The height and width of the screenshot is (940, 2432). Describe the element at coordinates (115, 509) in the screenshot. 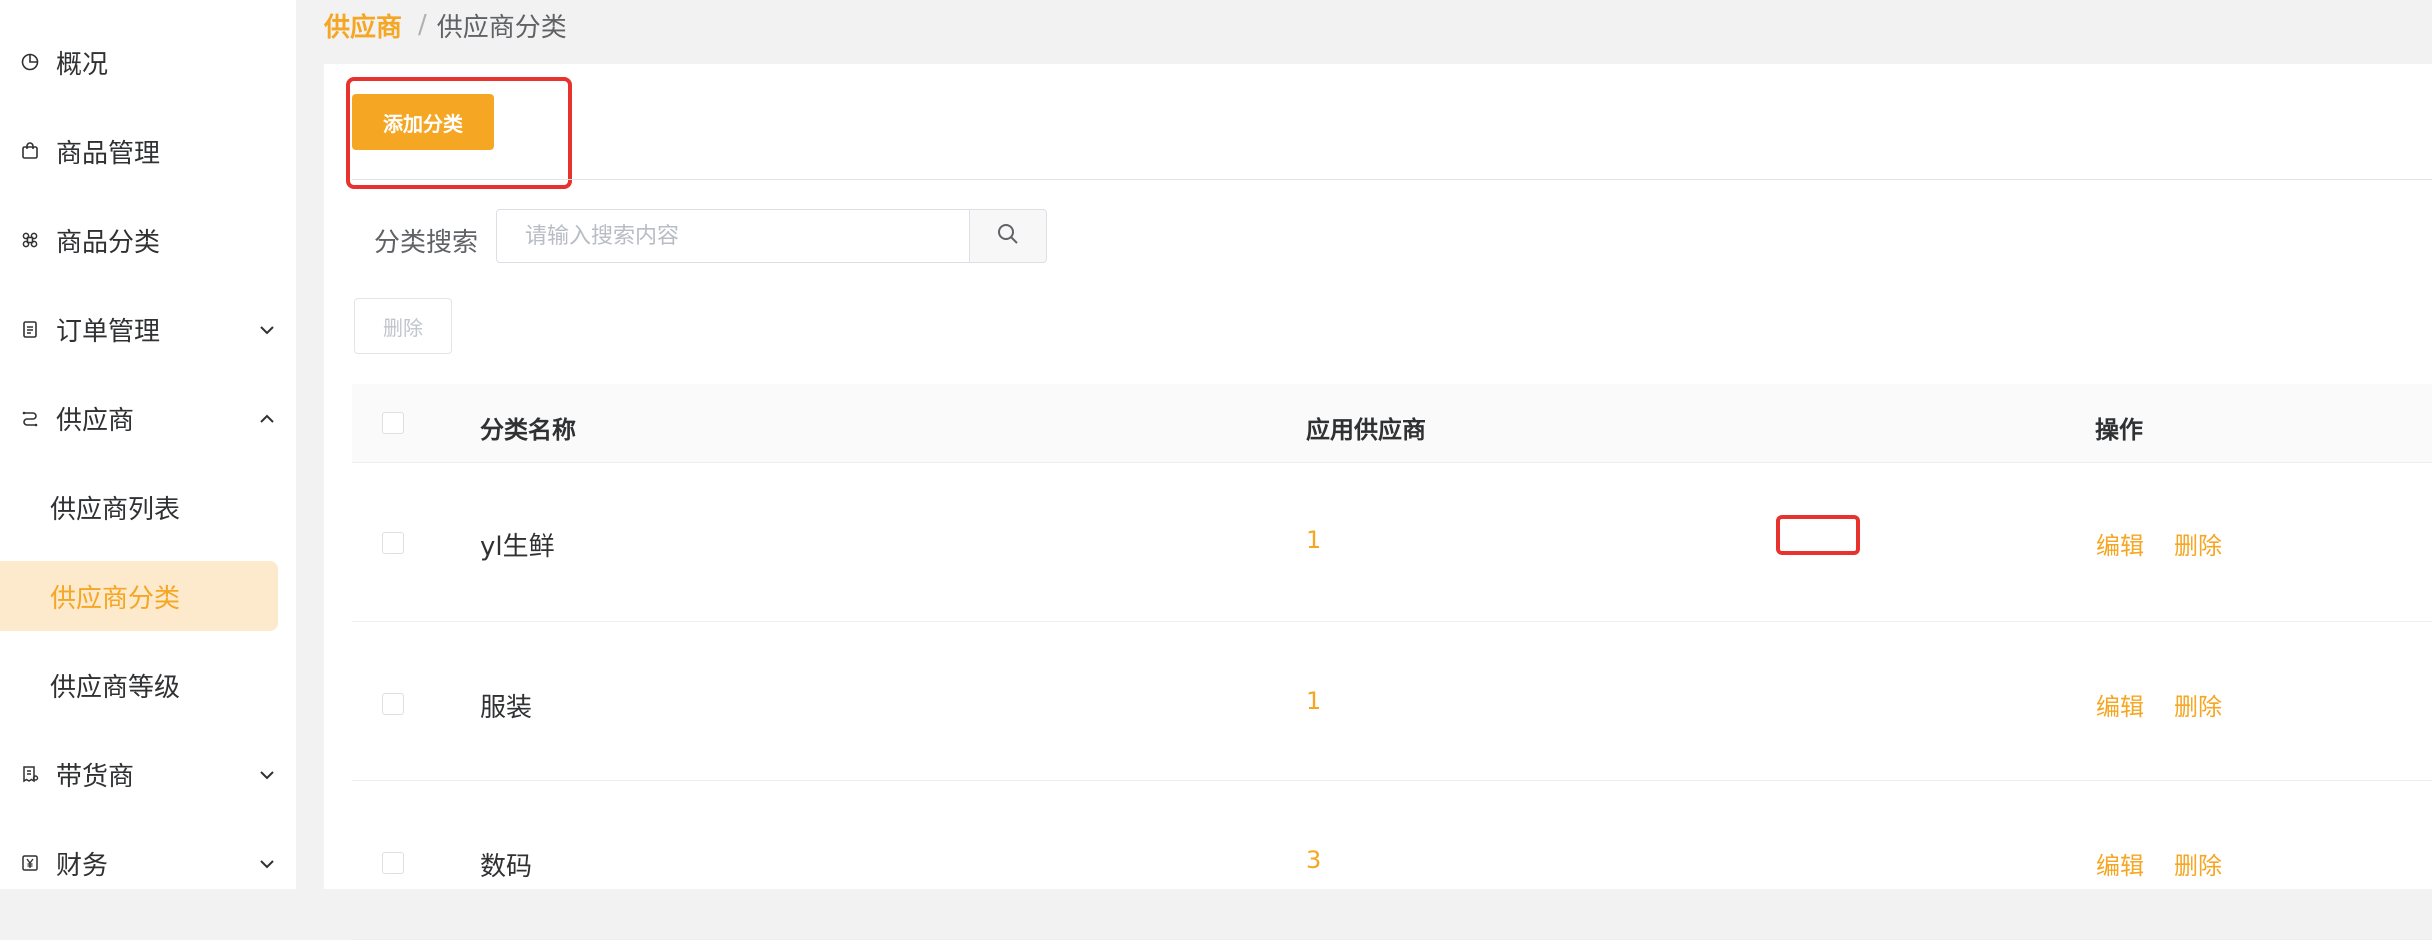

I see `sidebar-subitem-label: 供应商列表` at that location.